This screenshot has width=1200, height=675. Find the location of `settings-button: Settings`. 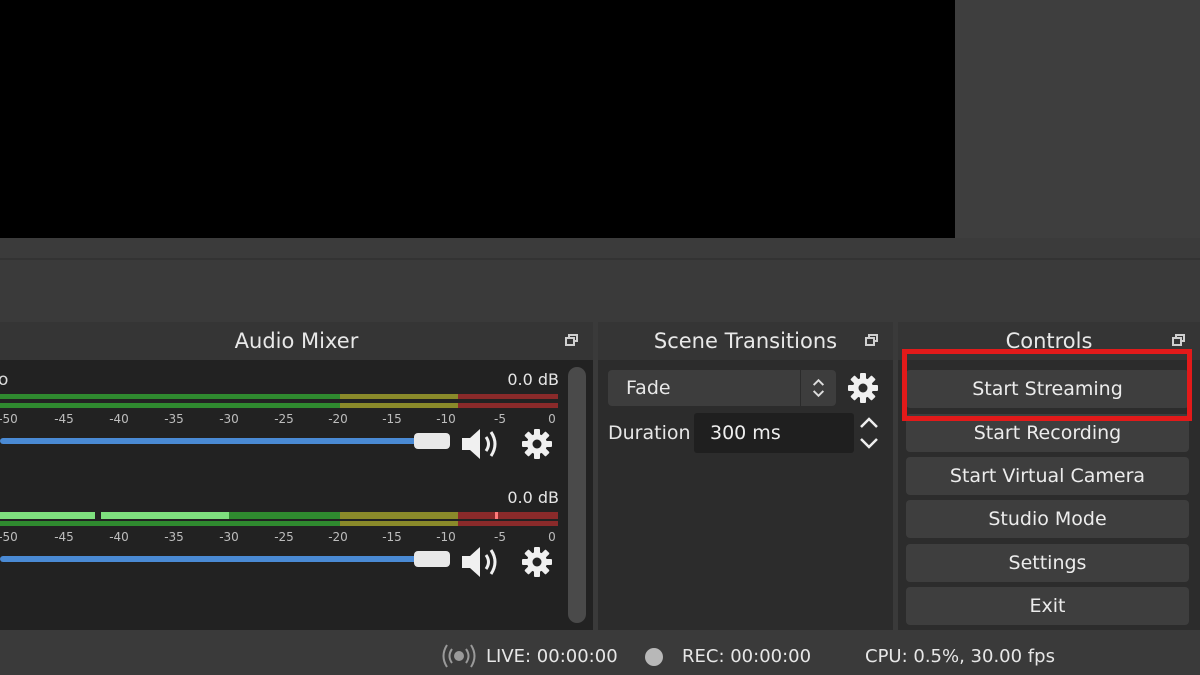

settings-button: Settings is located at coordinates (1047, 563).